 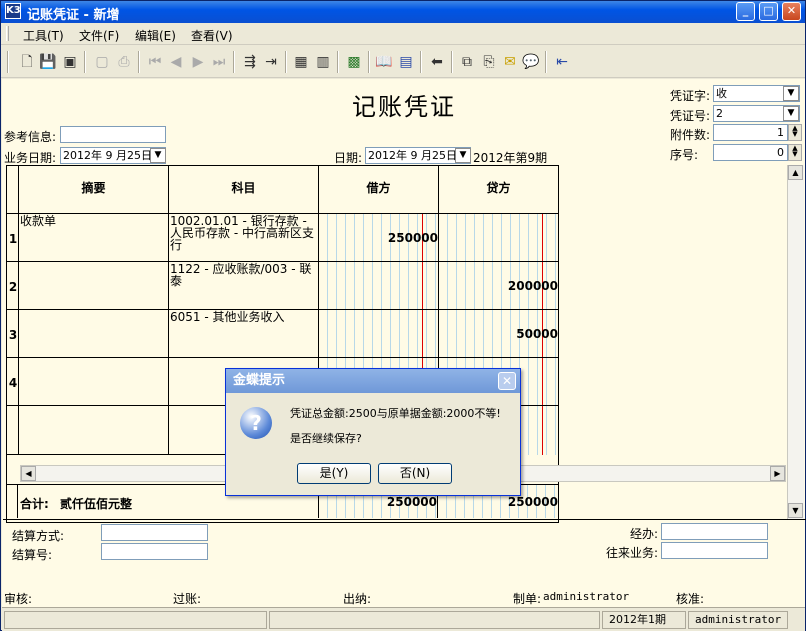 What do you see at coordinates (437, 62) in the screenshot?
I see `back-icon: ⬅` at bounding box center [437, 62].